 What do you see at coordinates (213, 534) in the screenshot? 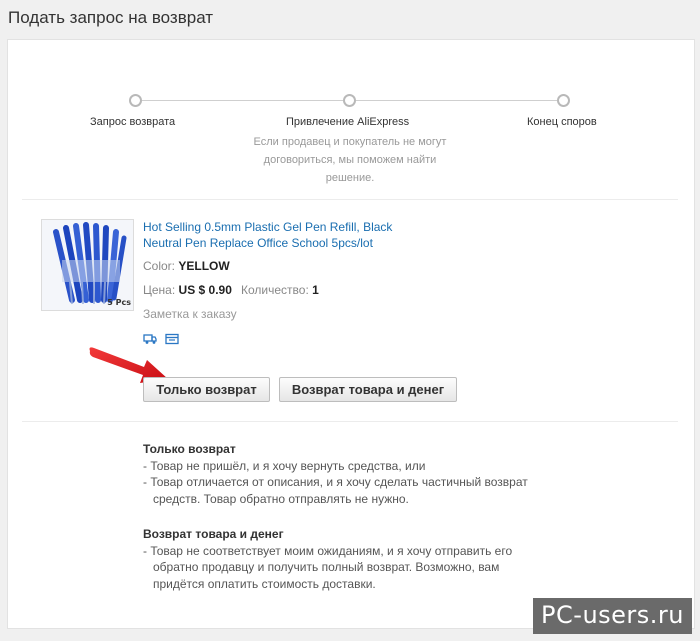
I see `return-and-refund-info-title: Возврат товара и денег` at bounding box center [213, 534].